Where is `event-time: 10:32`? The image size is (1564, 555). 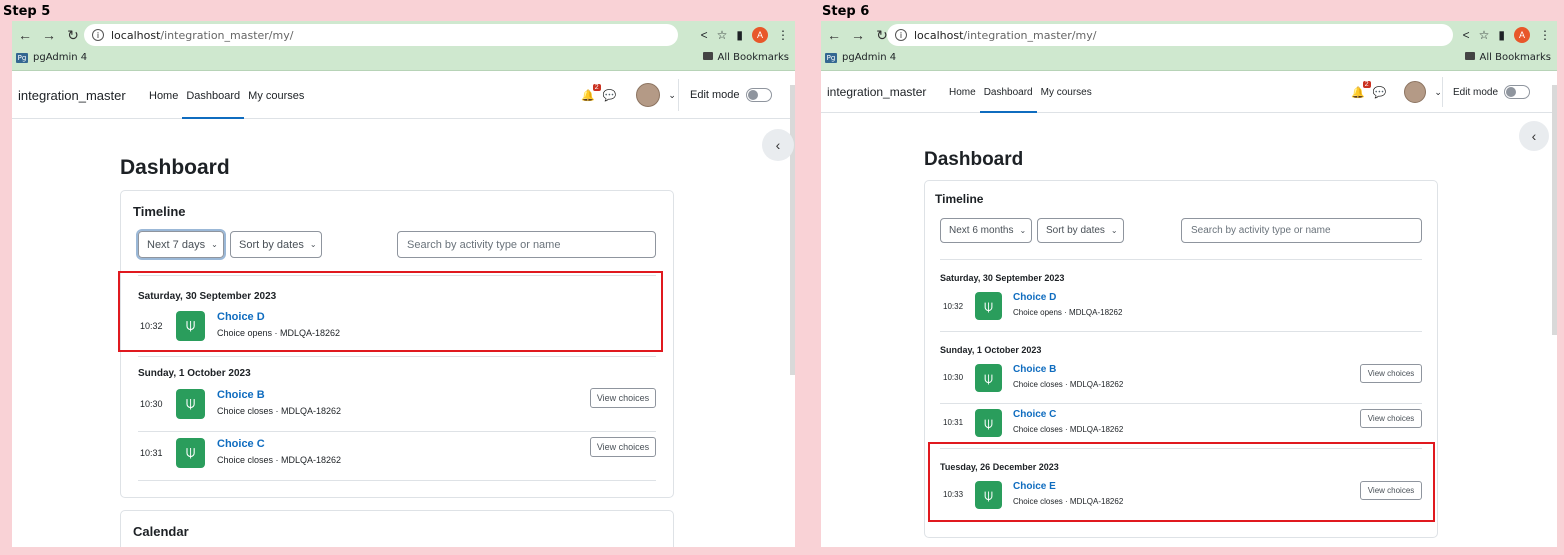
event-time: 10:32 is located at coordinates (953, 306).